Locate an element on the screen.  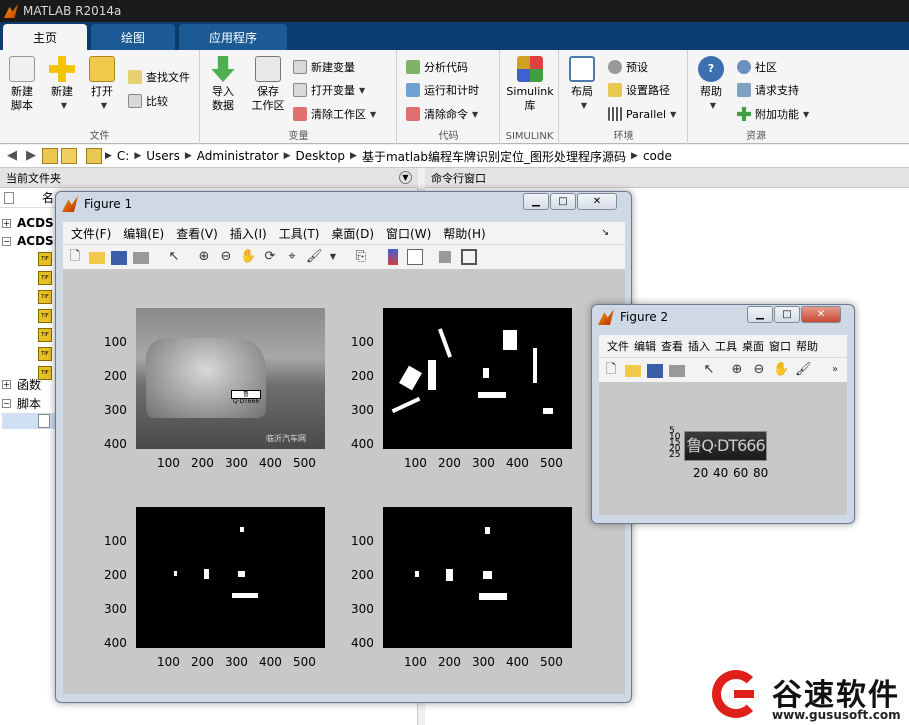
breadcrumb-segment: C: is located at coordinates (123, 156).